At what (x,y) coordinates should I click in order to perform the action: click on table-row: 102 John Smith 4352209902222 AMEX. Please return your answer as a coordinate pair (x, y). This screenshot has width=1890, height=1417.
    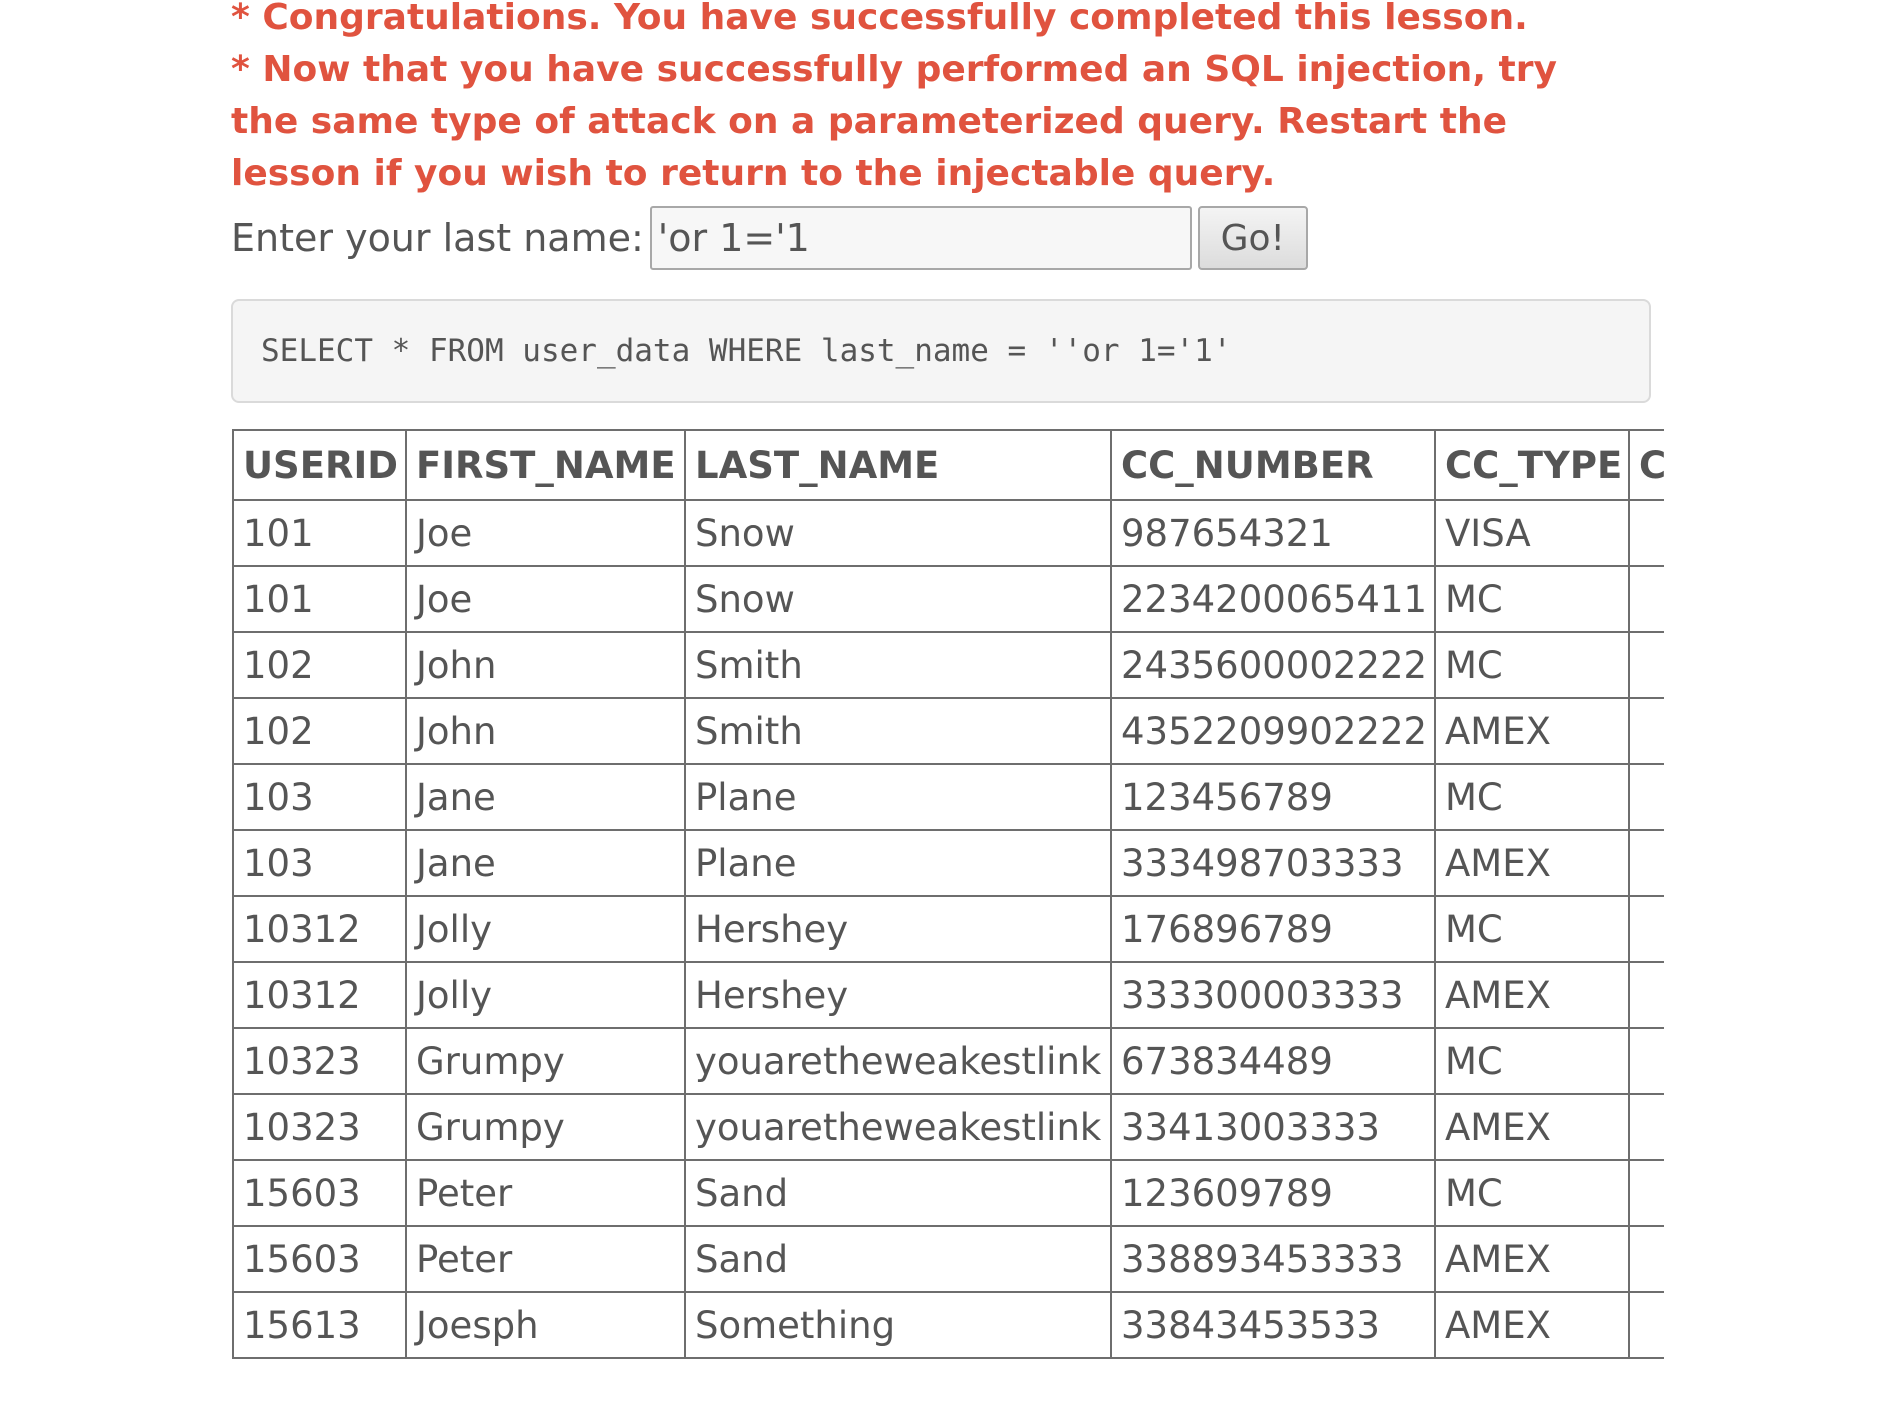
    Looking at the image, I should click on (948, 731).